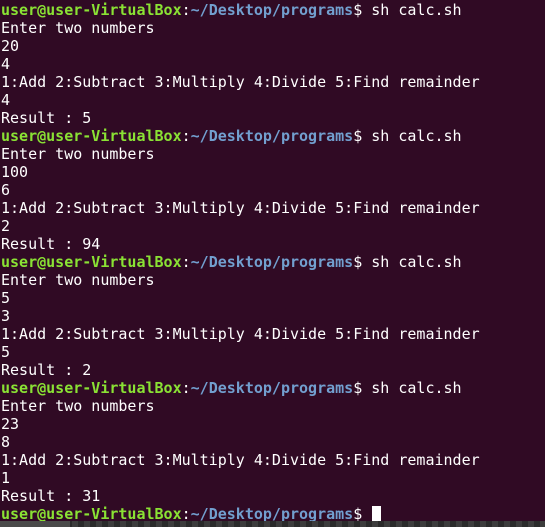 This screenshot has width=545, height=527. What do you see at coordinates (10, 46) in the screenshot?
I see `output-line: 20` at bounding box center [10, 46].